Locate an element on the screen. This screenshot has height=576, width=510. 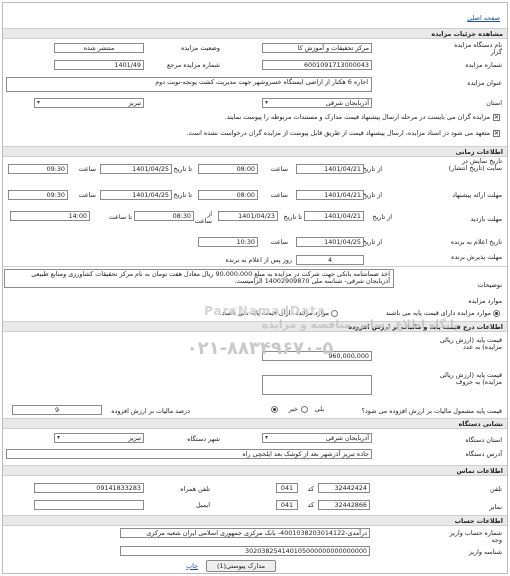
visit-from-label: از تاریخ is located at coordinates (382, 217).